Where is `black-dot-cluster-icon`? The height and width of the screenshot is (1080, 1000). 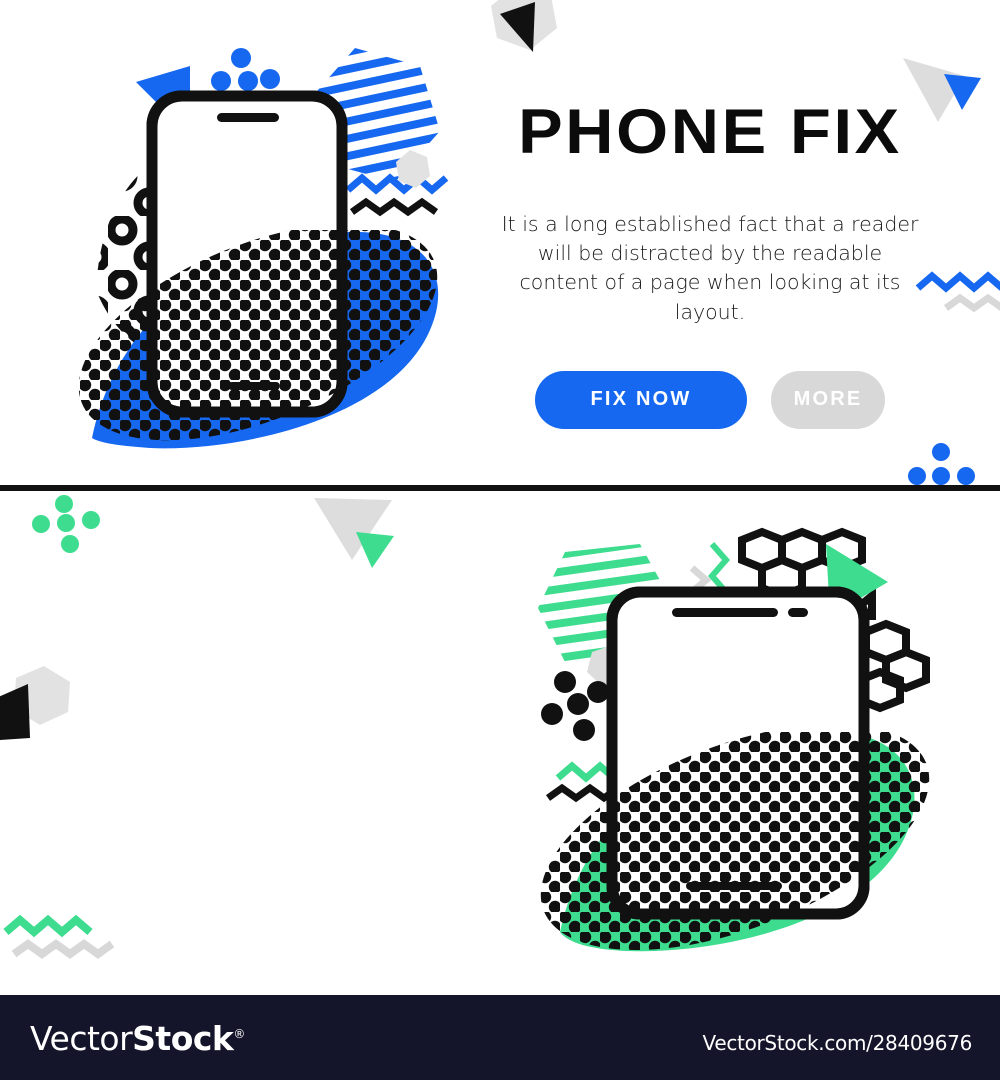
black-dot-cluster-icon is located at coordinates (575, 706).